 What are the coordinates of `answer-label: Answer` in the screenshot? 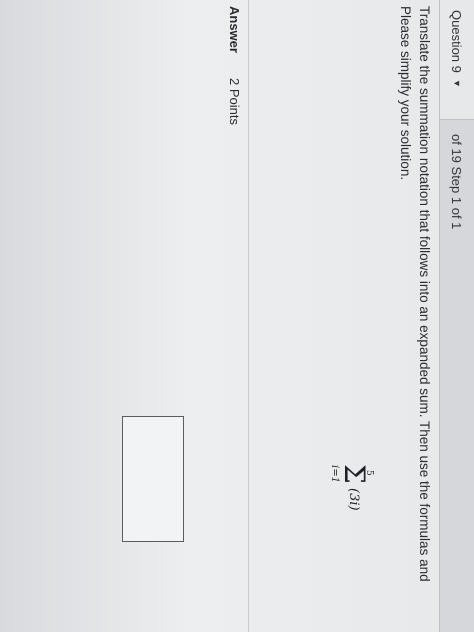 It's located at (234, 29).